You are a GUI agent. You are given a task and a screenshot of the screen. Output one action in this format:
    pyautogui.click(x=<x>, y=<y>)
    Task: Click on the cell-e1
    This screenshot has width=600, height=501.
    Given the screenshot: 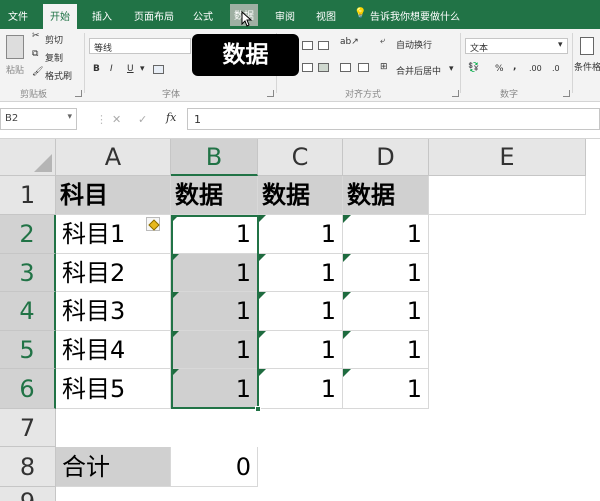 What is the action you would take?
    pyautogui.click(x=507, y=195)
    